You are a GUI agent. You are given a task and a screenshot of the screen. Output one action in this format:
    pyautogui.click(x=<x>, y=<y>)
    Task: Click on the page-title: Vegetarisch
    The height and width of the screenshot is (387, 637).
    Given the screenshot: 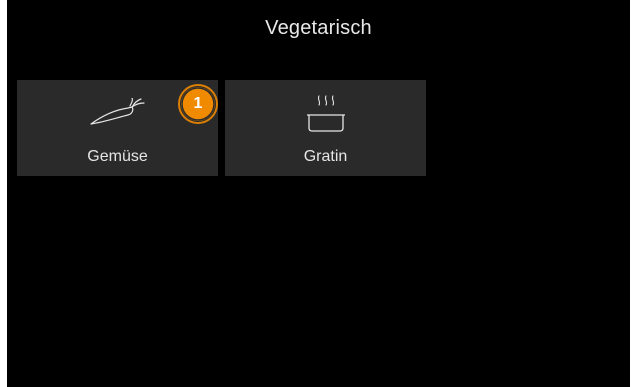 What is the action you would take?
    pyautogui.click(x=318, y=28)
    